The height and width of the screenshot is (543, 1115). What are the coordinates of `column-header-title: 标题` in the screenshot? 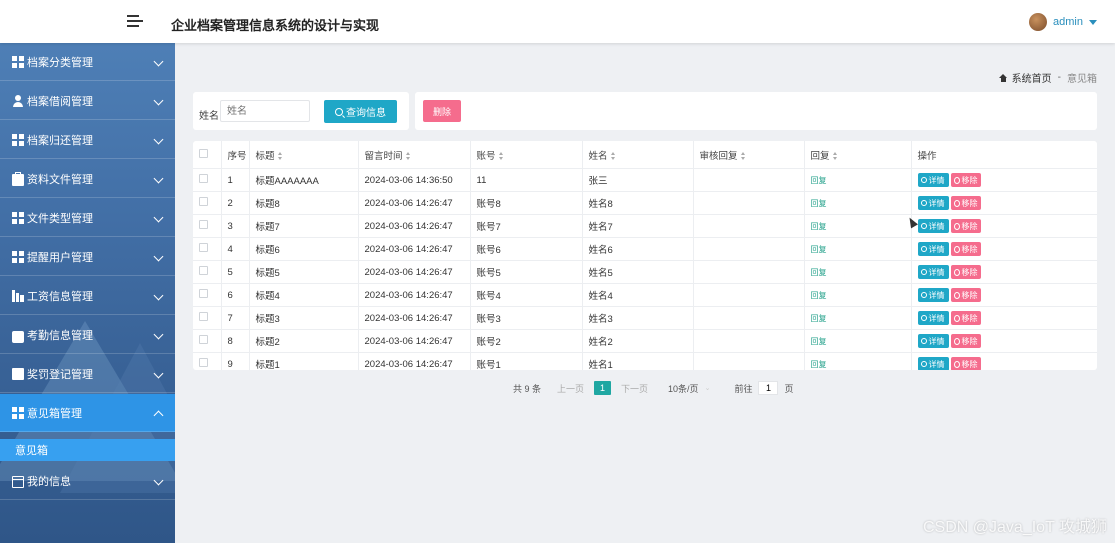 It's located at (304, 155).